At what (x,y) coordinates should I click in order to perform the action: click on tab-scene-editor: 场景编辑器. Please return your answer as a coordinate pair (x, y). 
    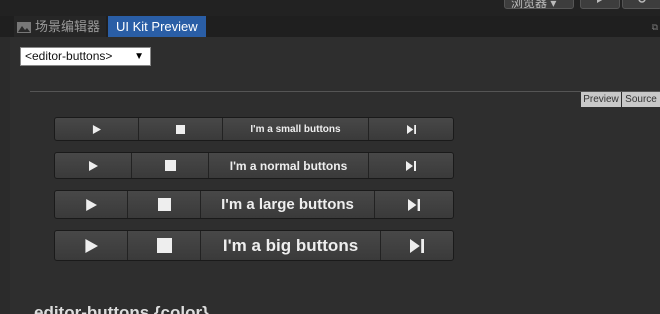
    Looking at the image, I should click on (60, 26).